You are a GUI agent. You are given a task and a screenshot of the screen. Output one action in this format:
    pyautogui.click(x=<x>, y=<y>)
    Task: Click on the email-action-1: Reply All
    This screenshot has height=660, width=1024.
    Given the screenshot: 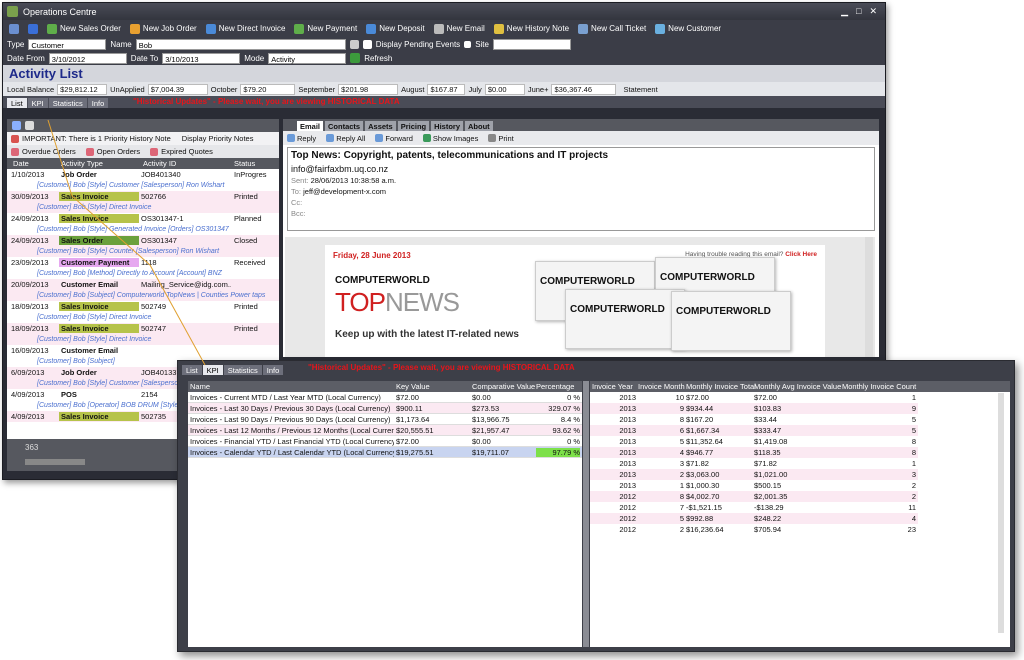 What is the action you would take?
    pyautogui.click(x=345, y=138)
    